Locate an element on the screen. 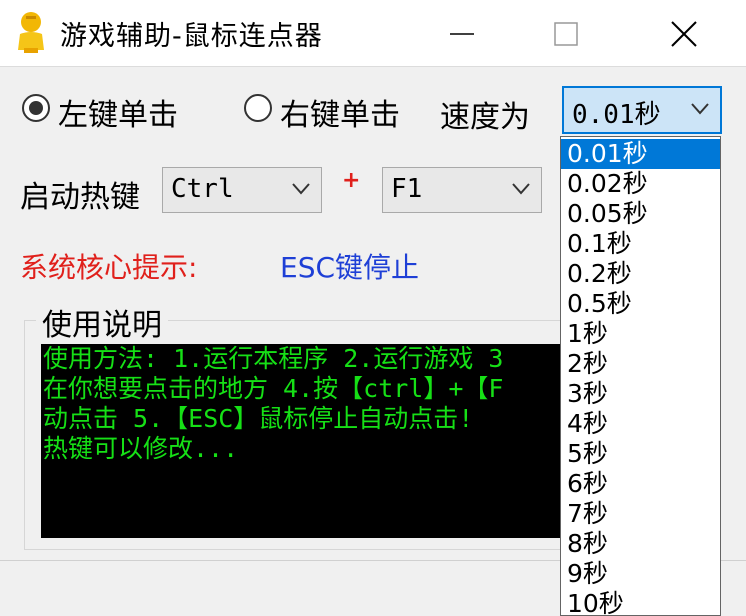 The height and width of the screenshot is (616, 746). right-click-radio is located at coordinates (258, 108).